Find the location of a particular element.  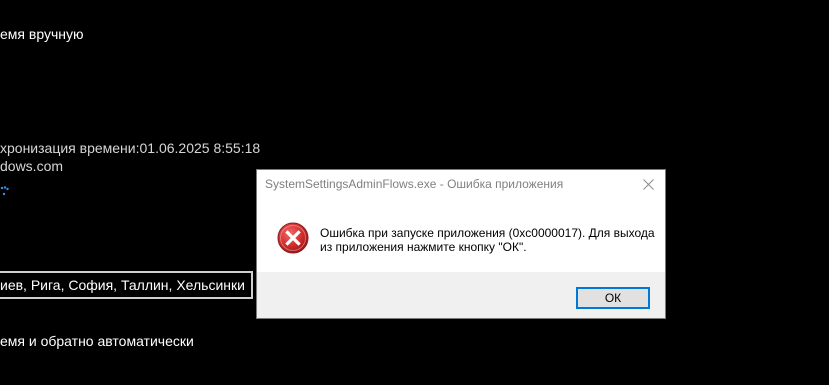

close-button is located at coordinates (648, 185).